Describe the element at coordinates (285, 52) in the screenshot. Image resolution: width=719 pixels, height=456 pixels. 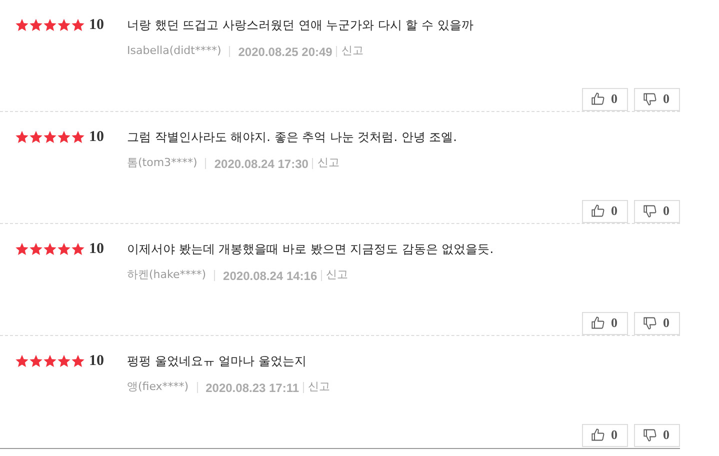
I see `review-date: 2020.08.25 20:49` at that location.